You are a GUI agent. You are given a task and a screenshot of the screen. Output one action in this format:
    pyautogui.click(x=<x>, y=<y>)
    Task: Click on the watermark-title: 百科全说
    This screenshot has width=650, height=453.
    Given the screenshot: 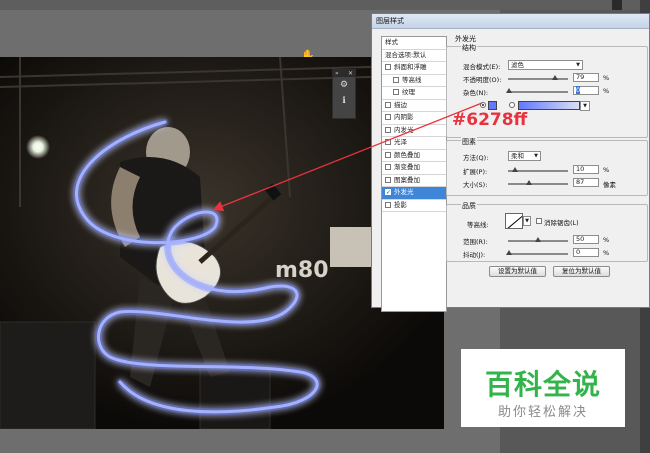 What is the action you would take?
    pyautogui.click(x=542, y=384)
    